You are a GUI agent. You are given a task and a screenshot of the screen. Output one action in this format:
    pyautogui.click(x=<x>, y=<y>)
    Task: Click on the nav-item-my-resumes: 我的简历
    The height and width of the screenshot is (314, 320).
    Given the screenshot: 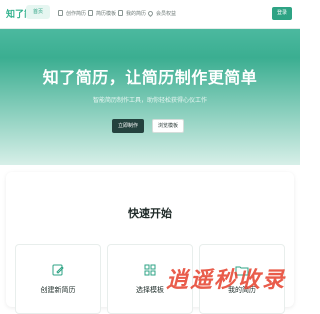 What is the action you would take?
    pyautogui.click(x=132, y=13)
    